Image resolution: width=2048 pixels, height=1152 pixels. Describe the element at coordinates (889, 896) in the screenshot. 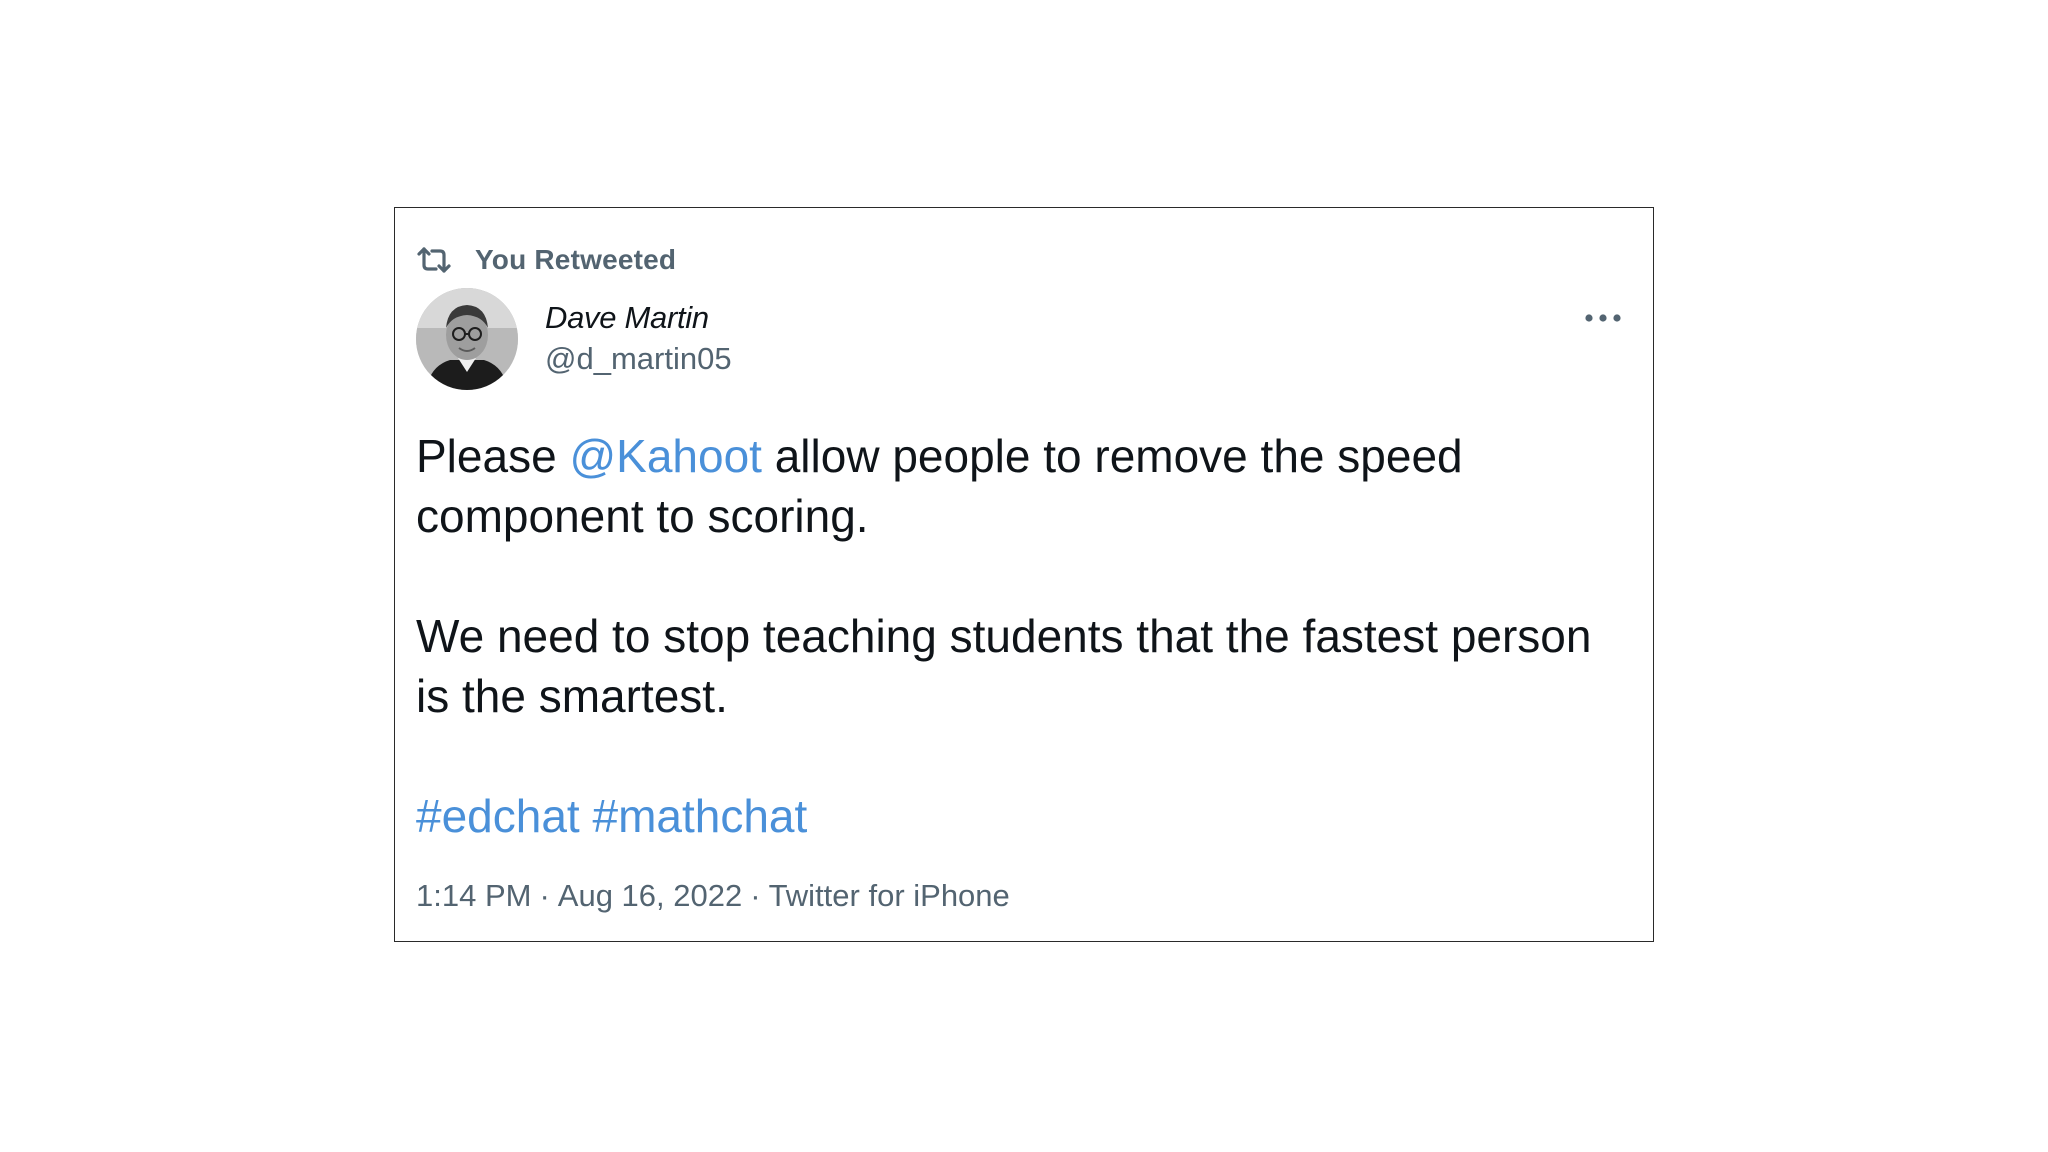

I see `tweet-source: Twitter for iPhone` at that location.